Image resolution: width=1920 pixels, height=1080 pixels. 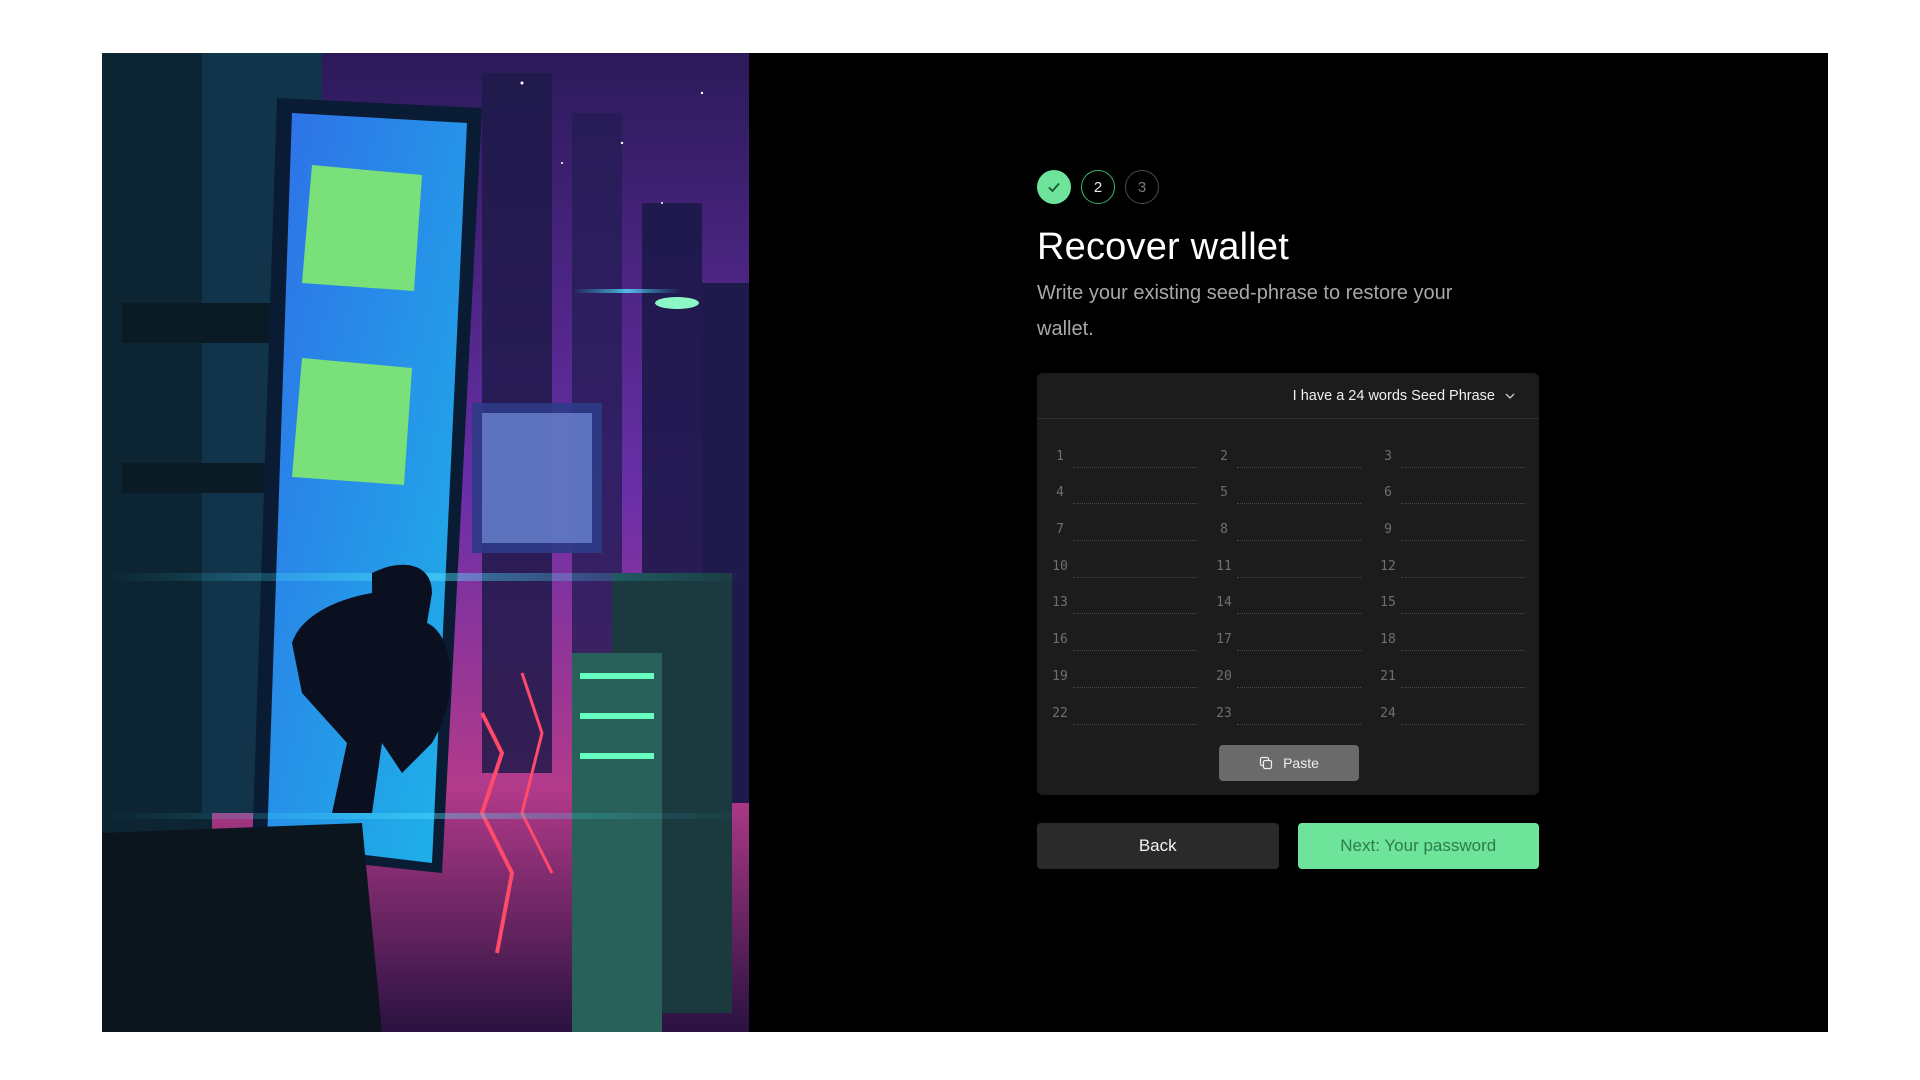 I want to click on seed-word-cell: 8, so click(x=1287, y=523).